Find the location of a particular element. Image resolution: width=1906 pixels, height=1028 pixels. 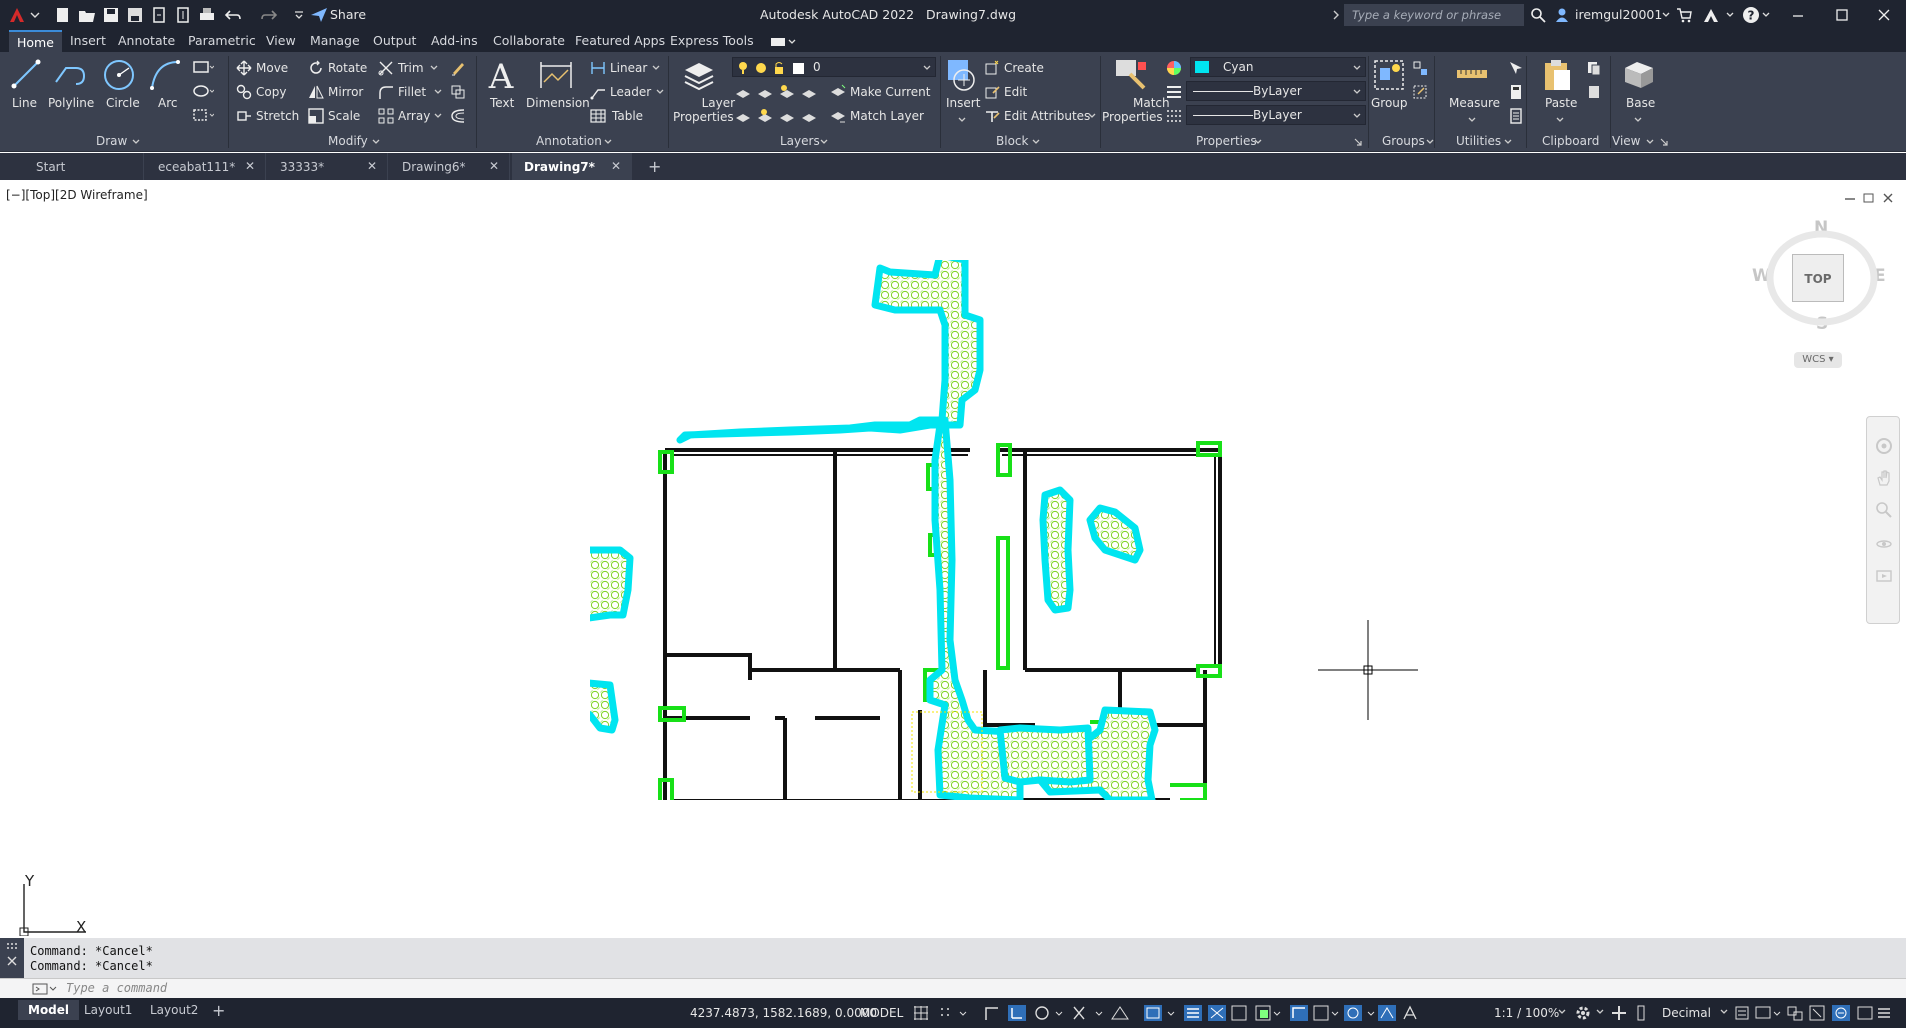

help-menu-chevron-icon is located at coordinates (1766, 15).